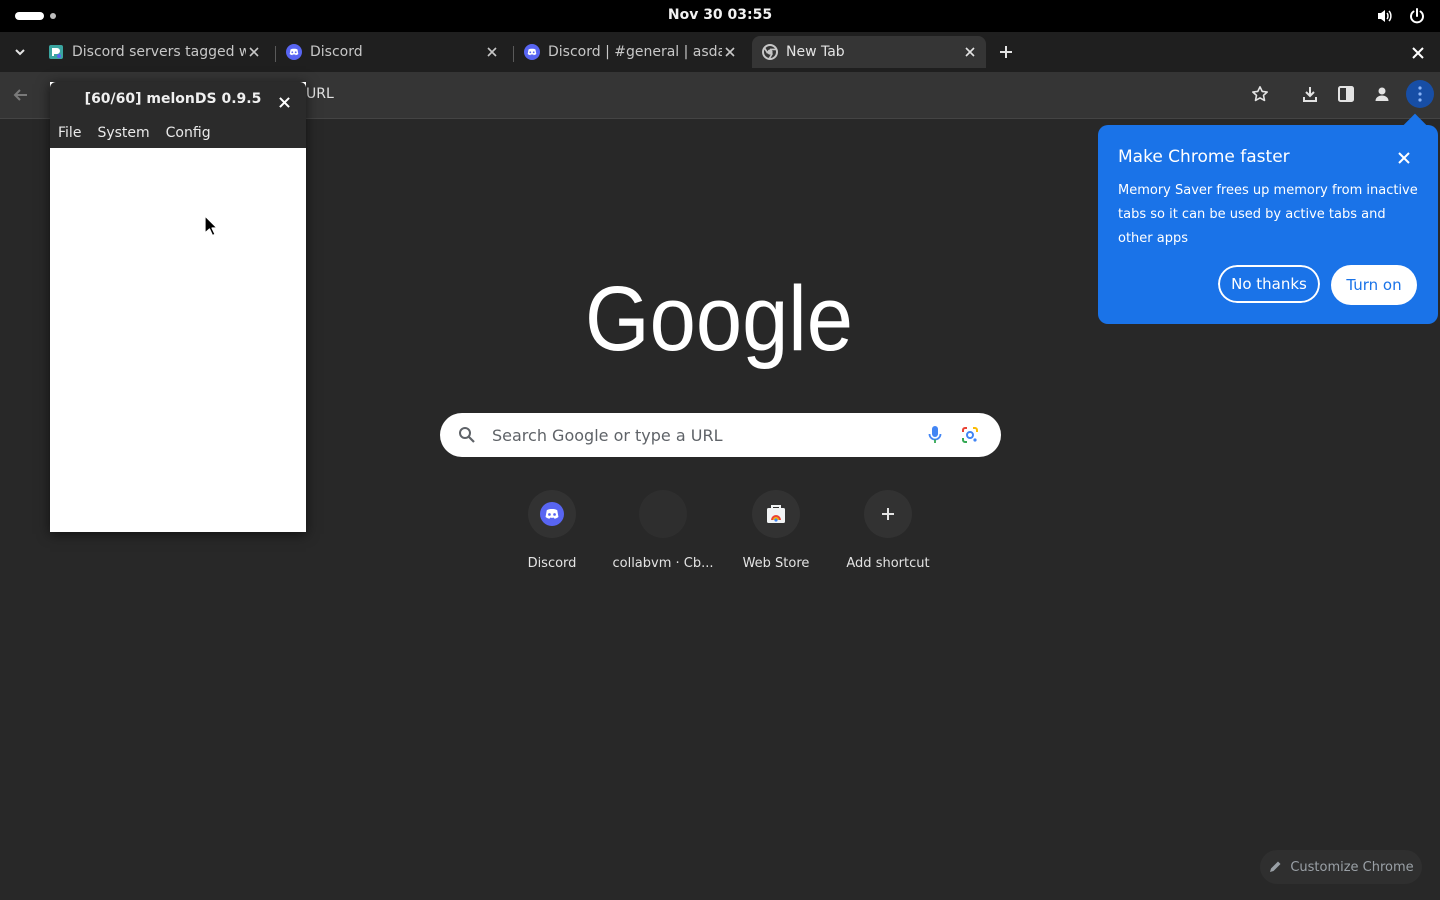 The image size is (1440, 900). Describe the element at coordinates (320, 94) in the screenshot. I see `omnibox: URL` at that location.